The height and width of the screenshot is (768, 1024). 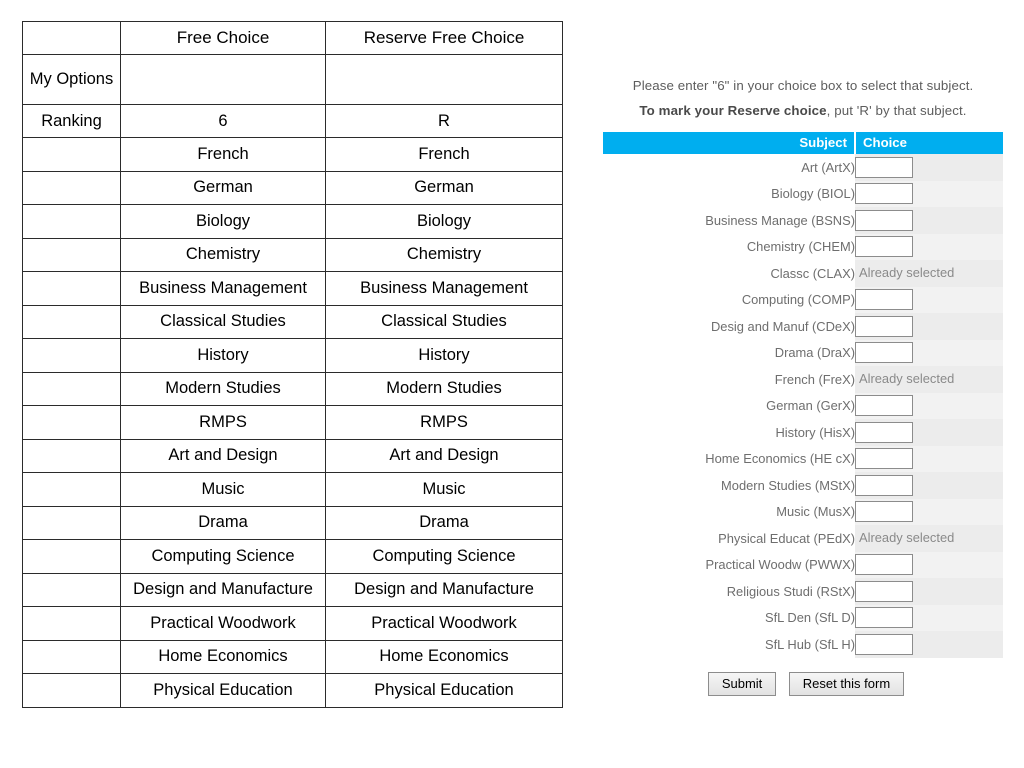 What do you see at coordinates (803, 591) in the screenshot?
I see `subject-choice-row: Religious Studi (RStX)` at bounding box center [803, 591].